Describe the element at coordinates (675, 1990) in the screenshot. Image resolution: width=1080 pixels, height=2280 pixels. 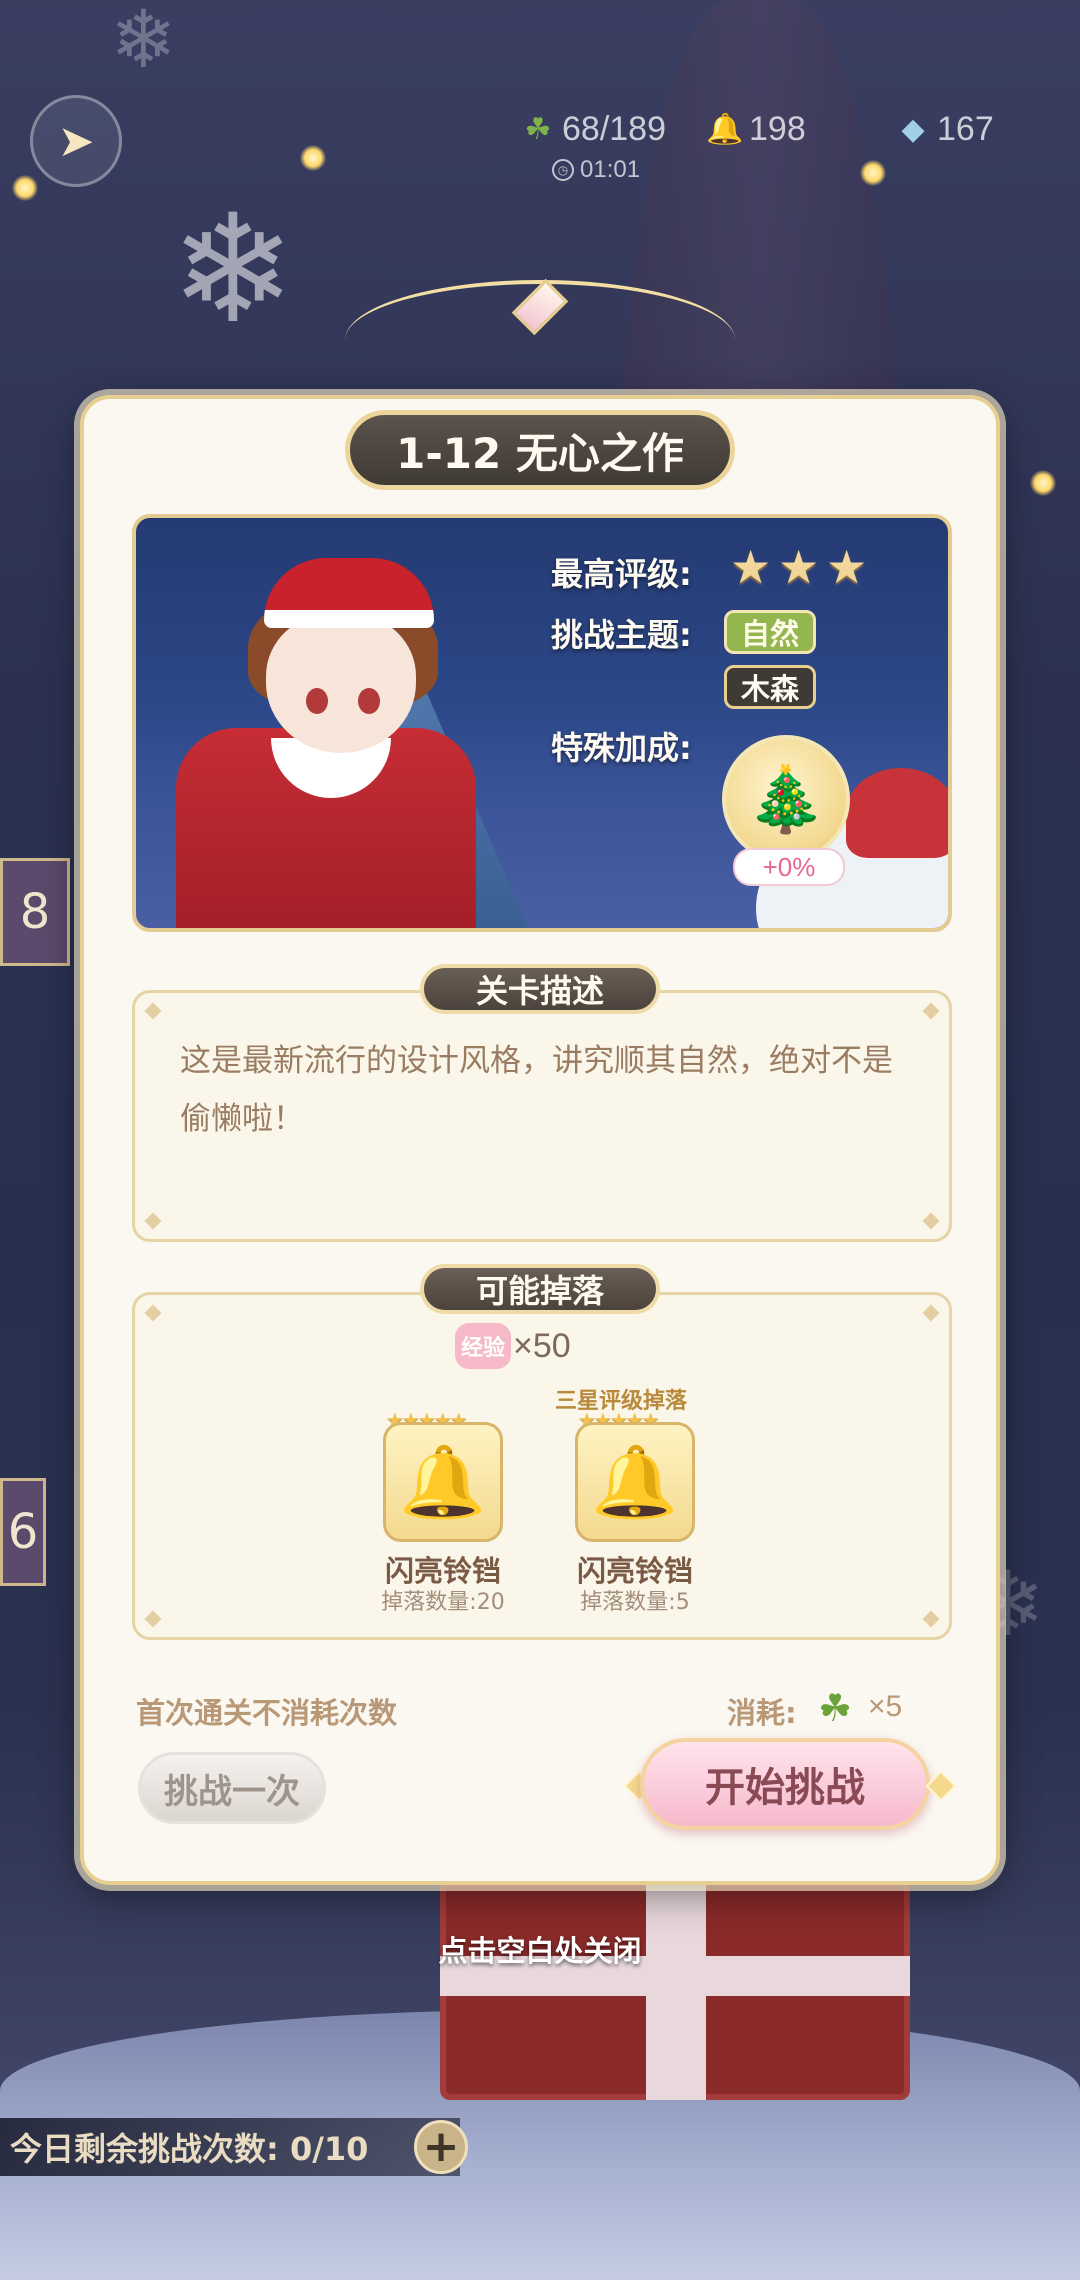
I see `background-gift-box` at that location.